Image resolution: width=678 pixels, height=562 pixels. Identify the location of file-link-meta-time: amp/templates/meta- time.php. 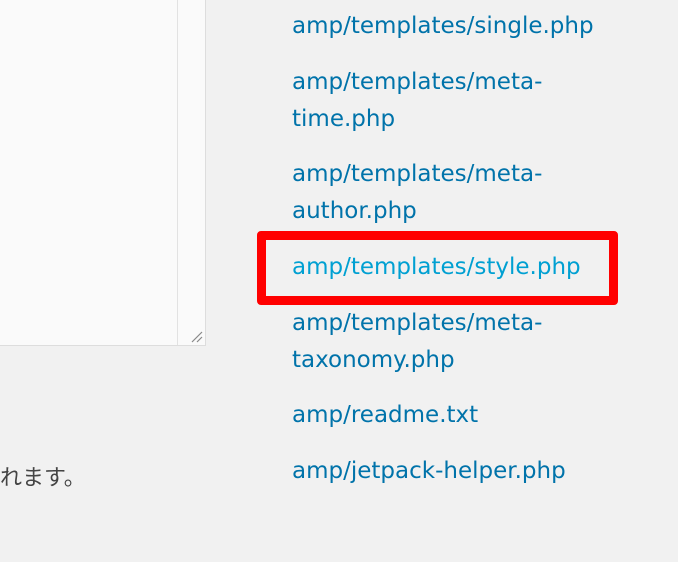
(417, 101).